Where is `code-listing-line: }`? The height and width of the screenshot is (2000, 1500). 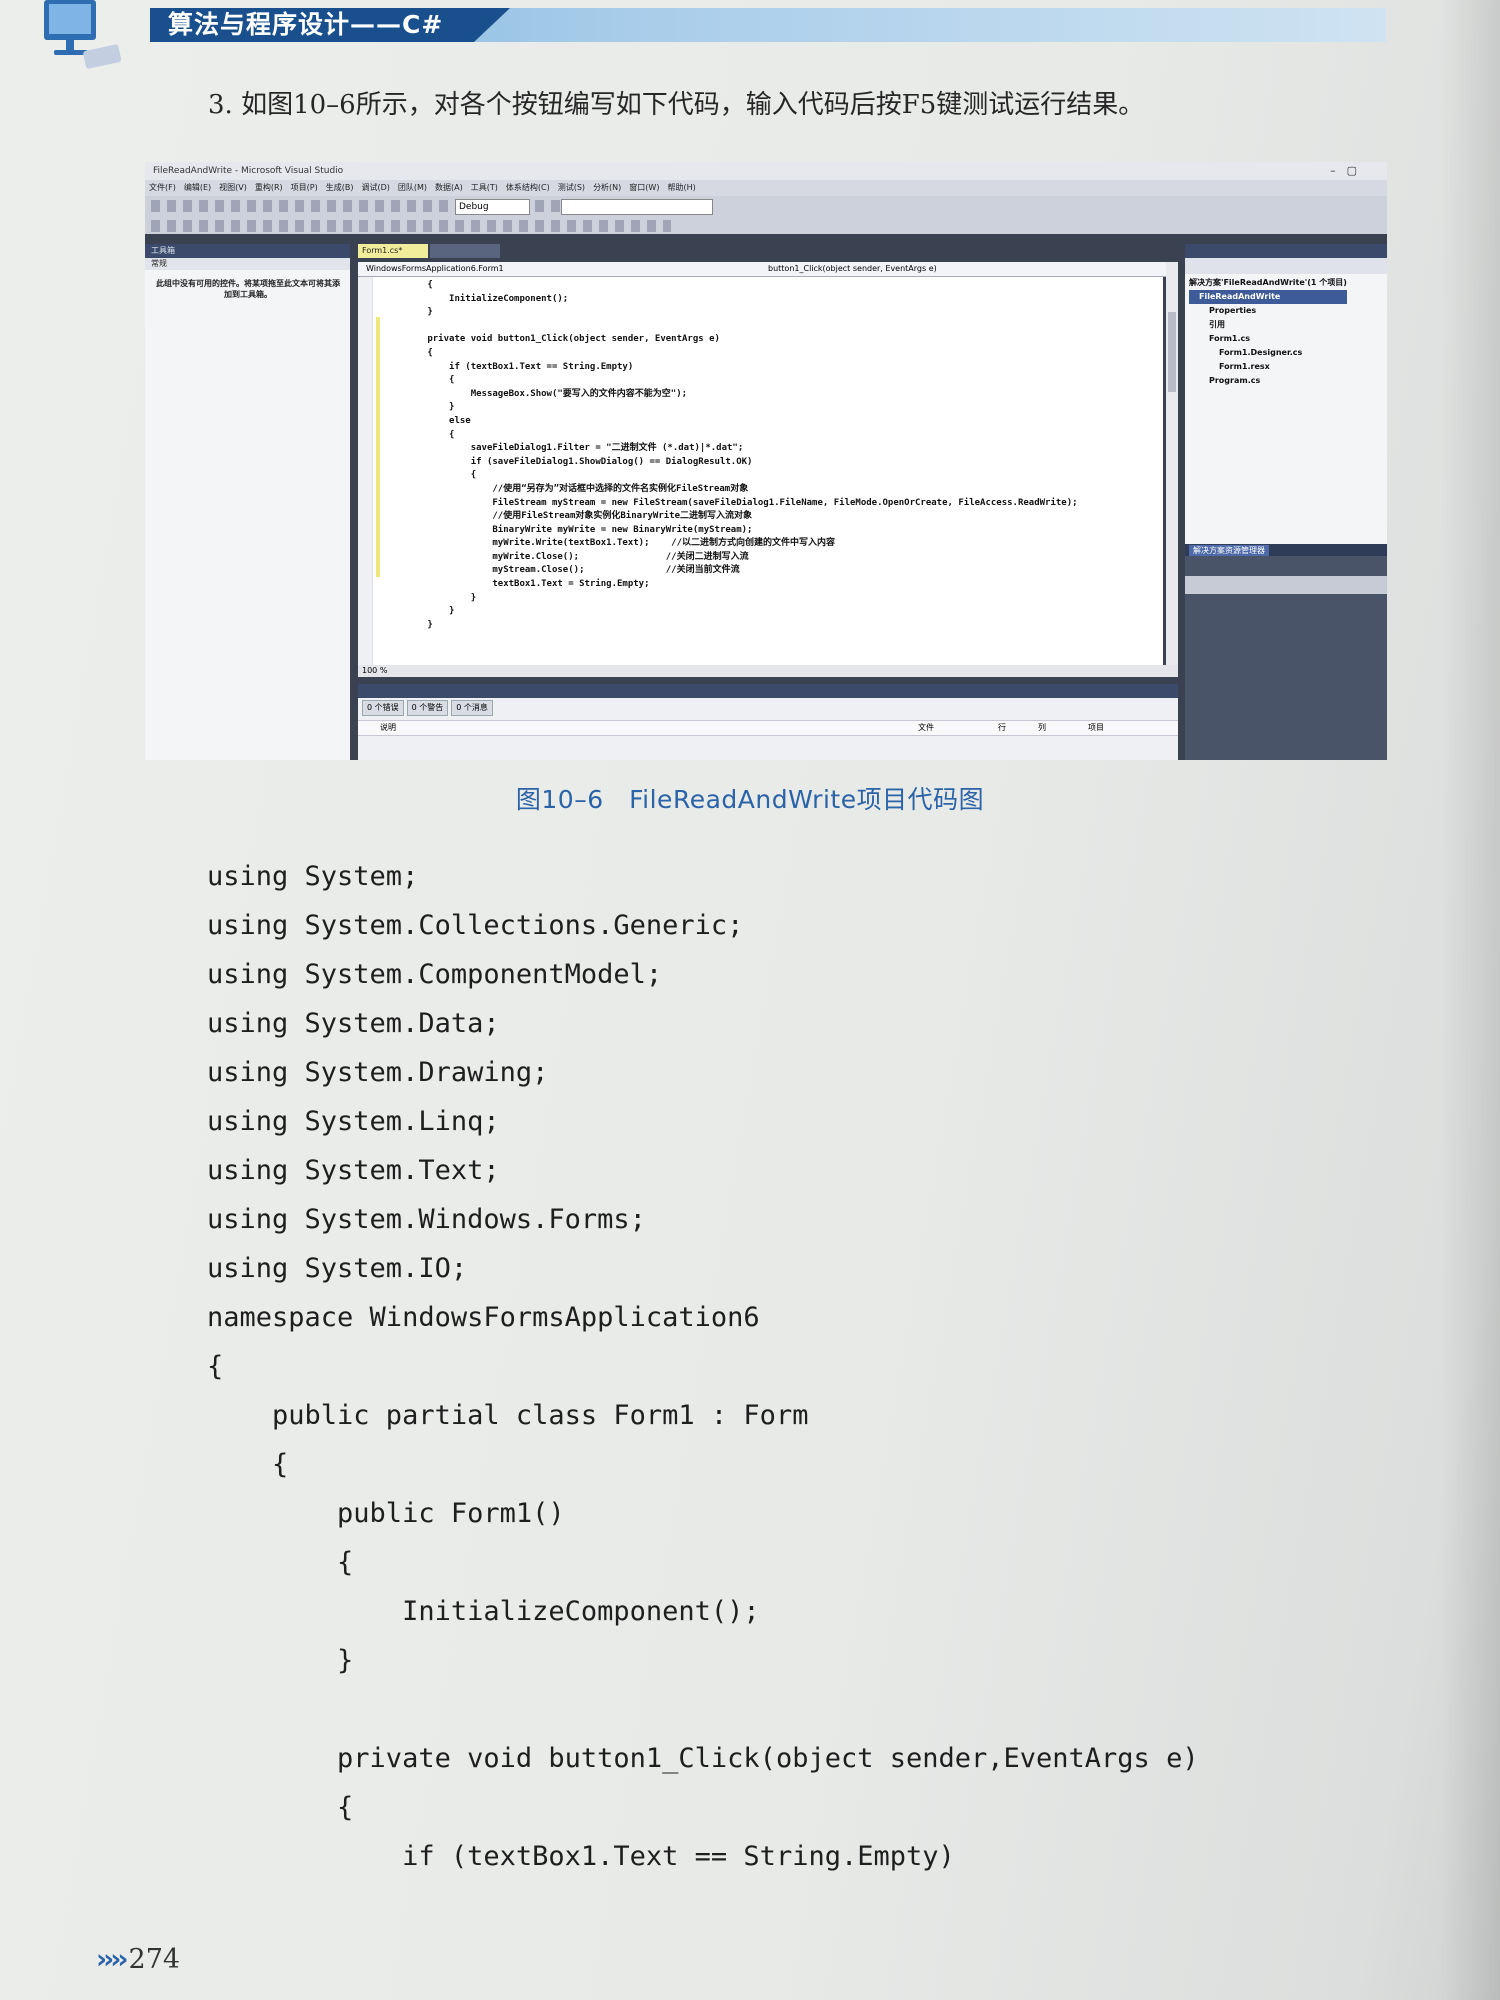
code-listing-line: } is located at coordinates (280, 1660).